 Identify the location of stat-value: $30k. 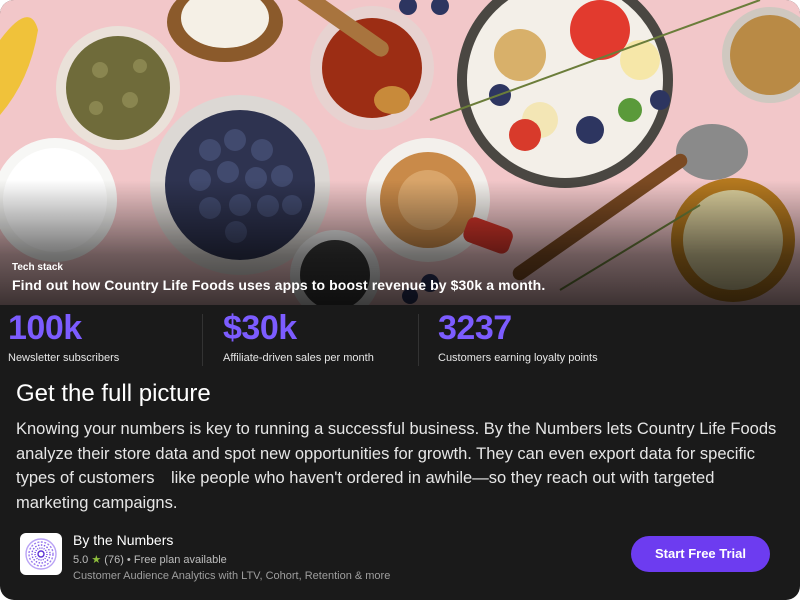
(260, 328).